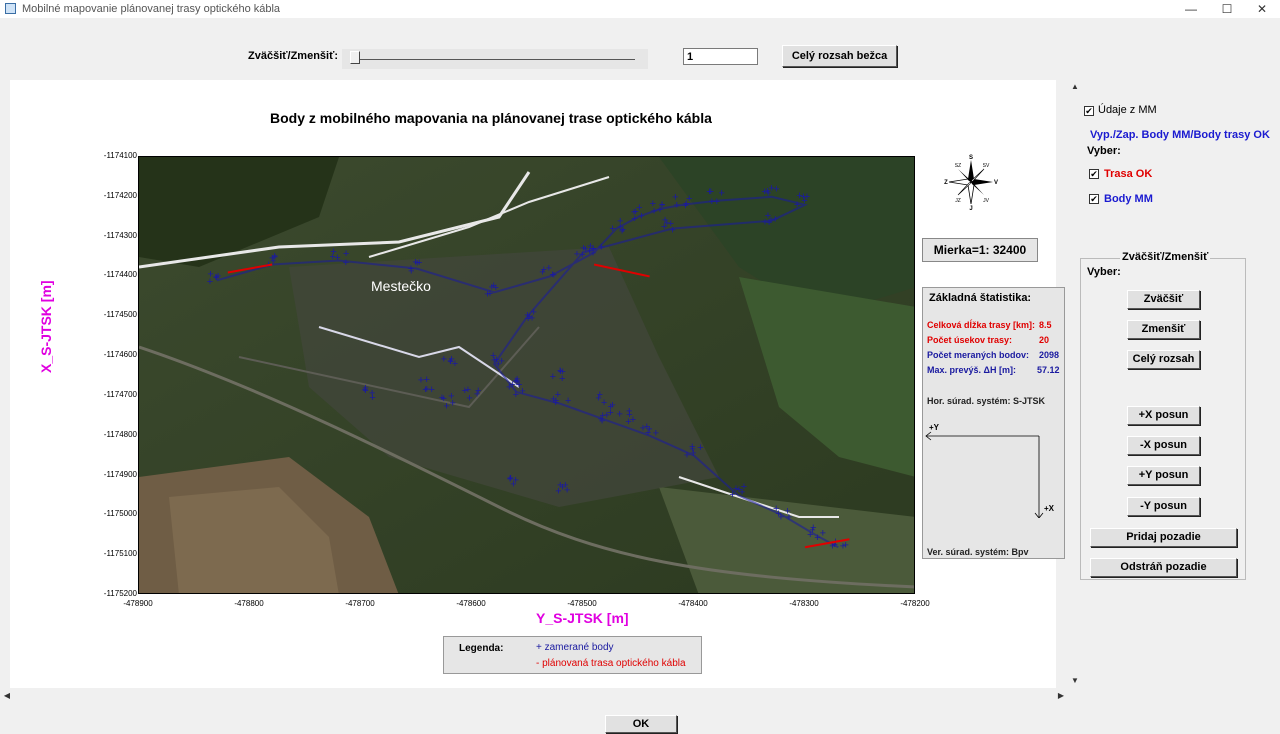 The width and height of the screenshot is (1280, 734). I want to click on mm-data-checkbox: ✔, so click(1089, 111).